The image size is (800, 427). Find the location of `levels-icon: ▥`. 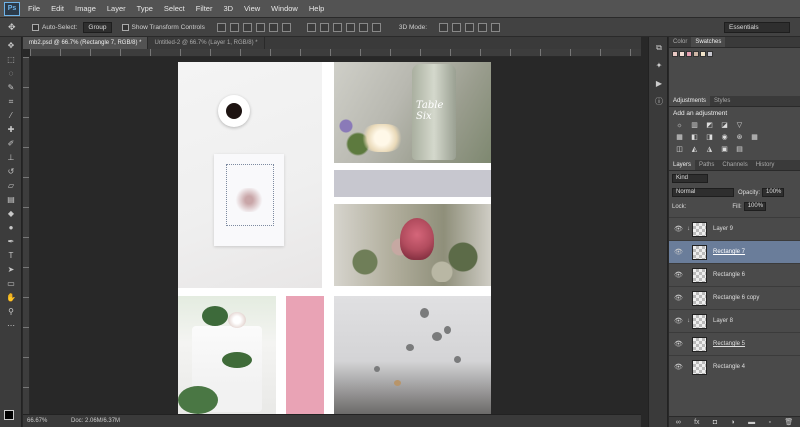

levels-icon: ▥ is located at coordinates (694, 126).